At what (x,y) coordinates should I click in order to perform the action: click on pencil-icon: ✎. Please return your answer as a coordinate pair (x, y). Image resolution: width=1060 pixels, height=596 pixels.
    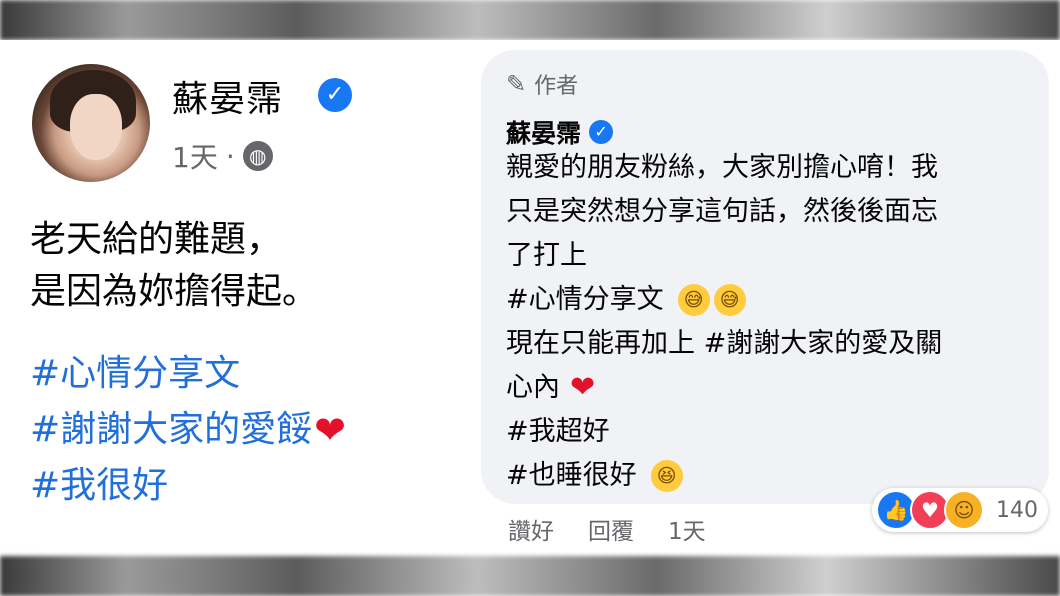
    Looking at the image, I should click on (516, 84).